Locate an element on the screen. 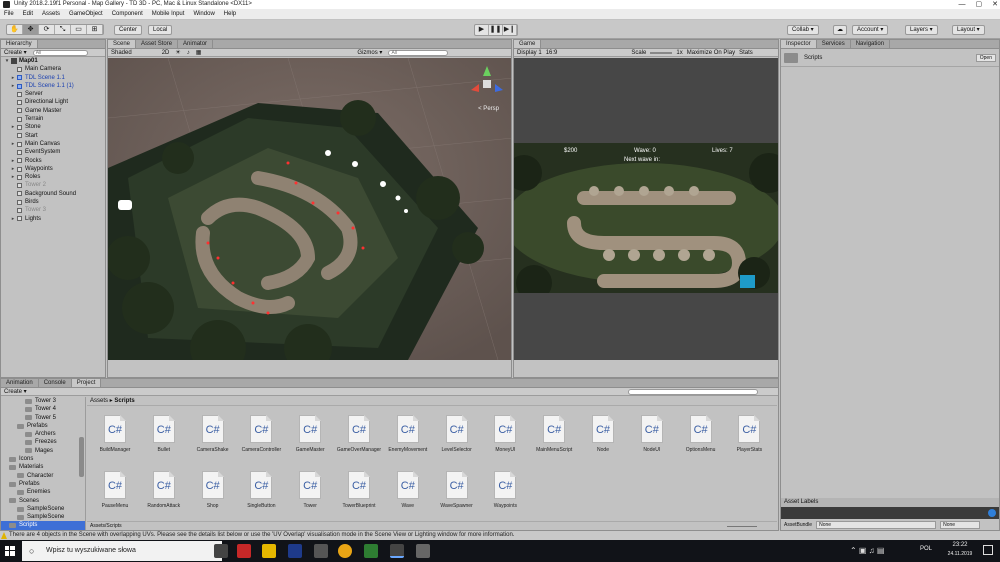  display-dropdown: Display 1 is located at coordinates (529, 53).